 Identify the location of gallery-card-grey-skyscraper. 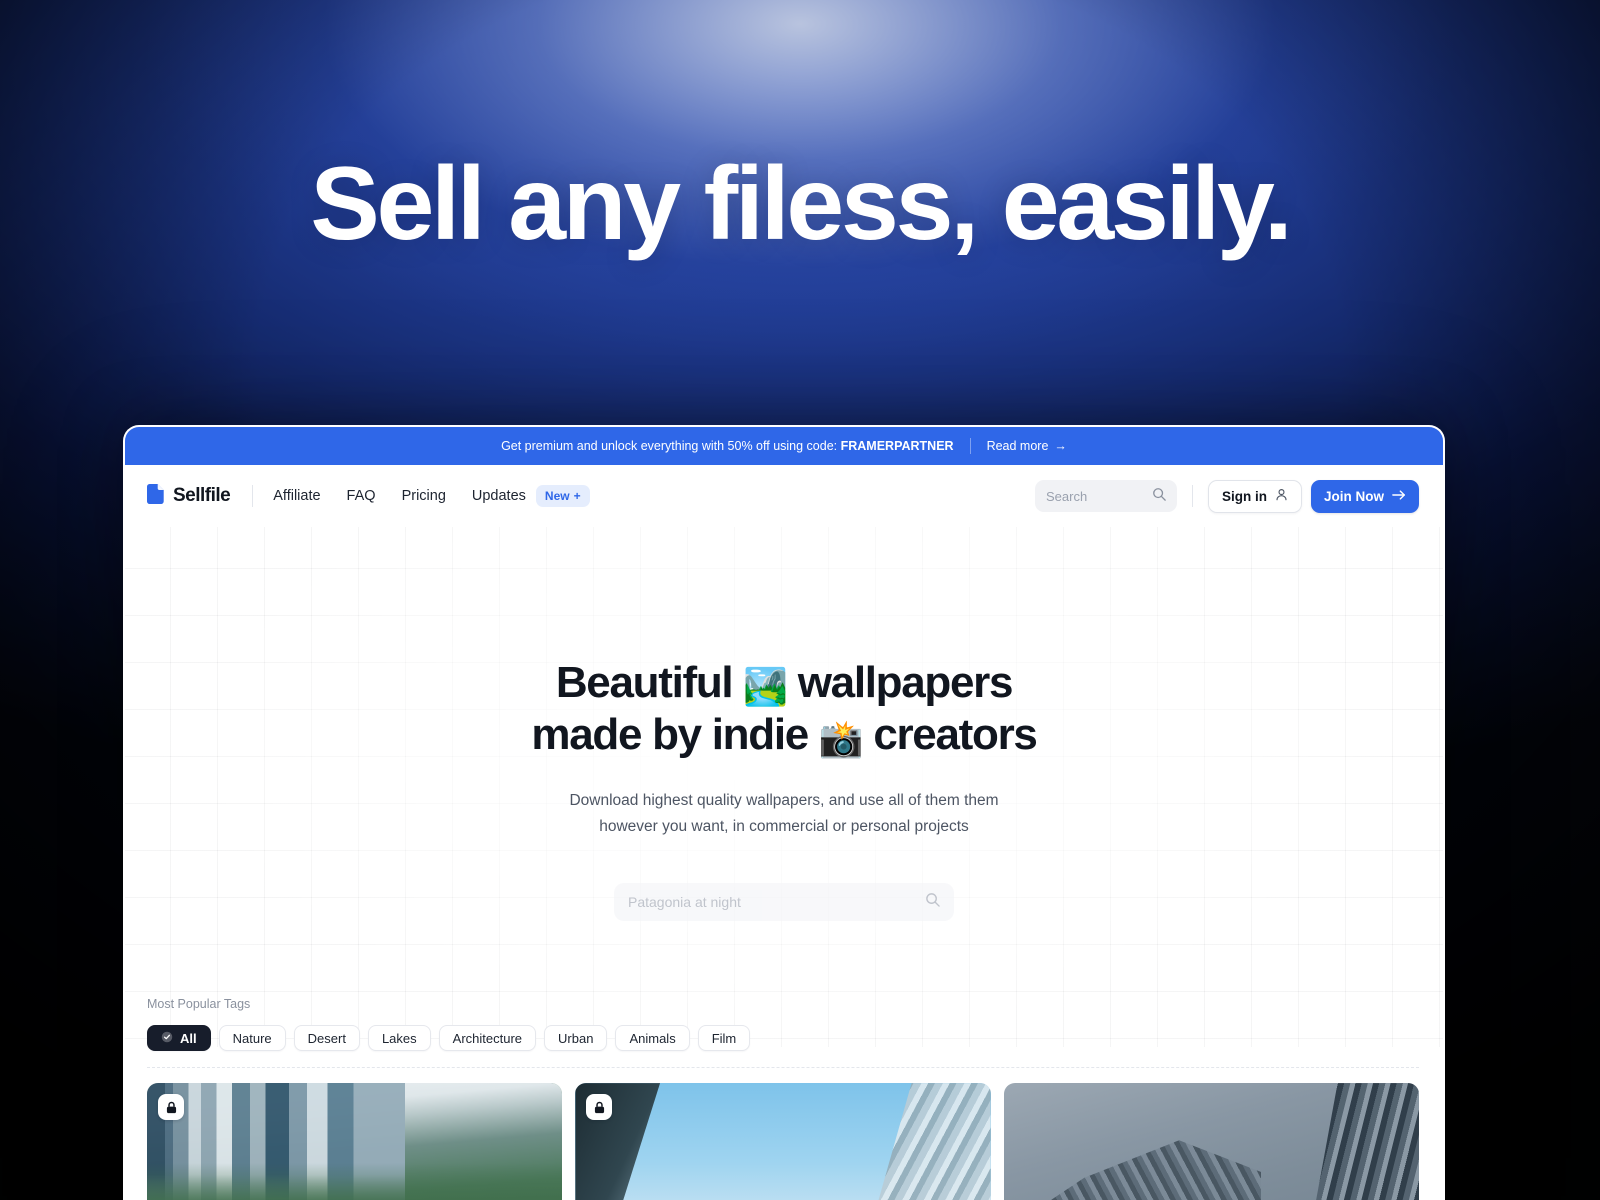
(1211, 1141).